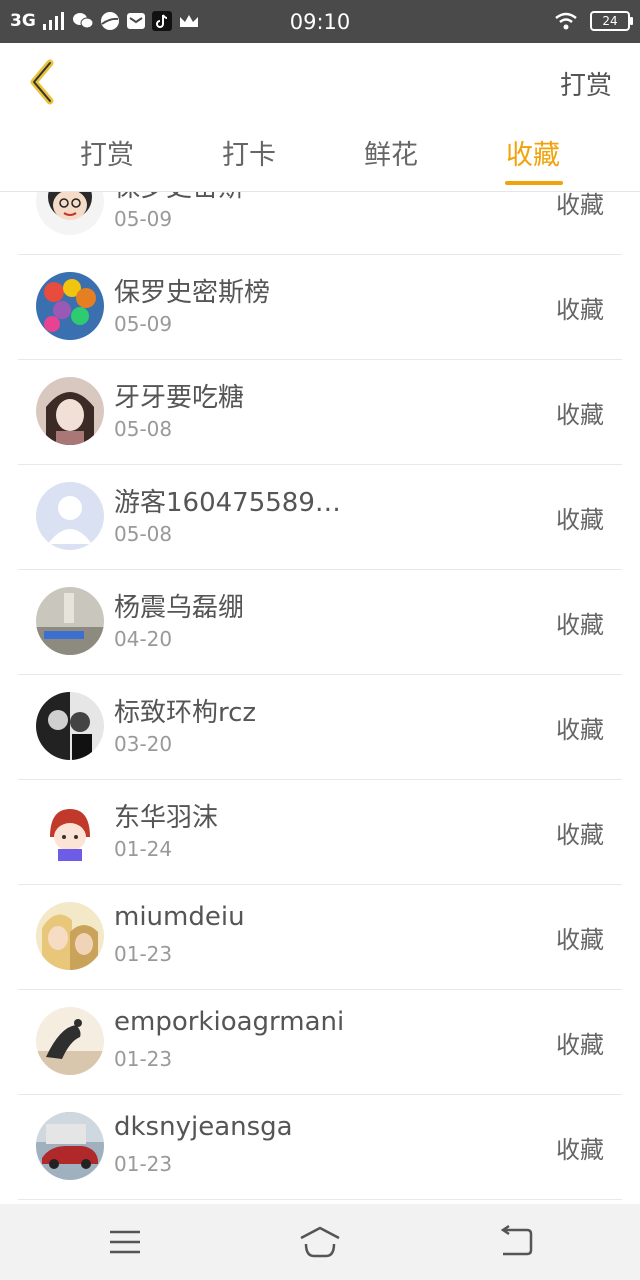 Image resolution: width=640 pixels, height=1280 pixels. What do you see at coordinates (533, 152) in the screenshot?
I see `tab-favorites: 收藏` at bounding box center [533, 152].